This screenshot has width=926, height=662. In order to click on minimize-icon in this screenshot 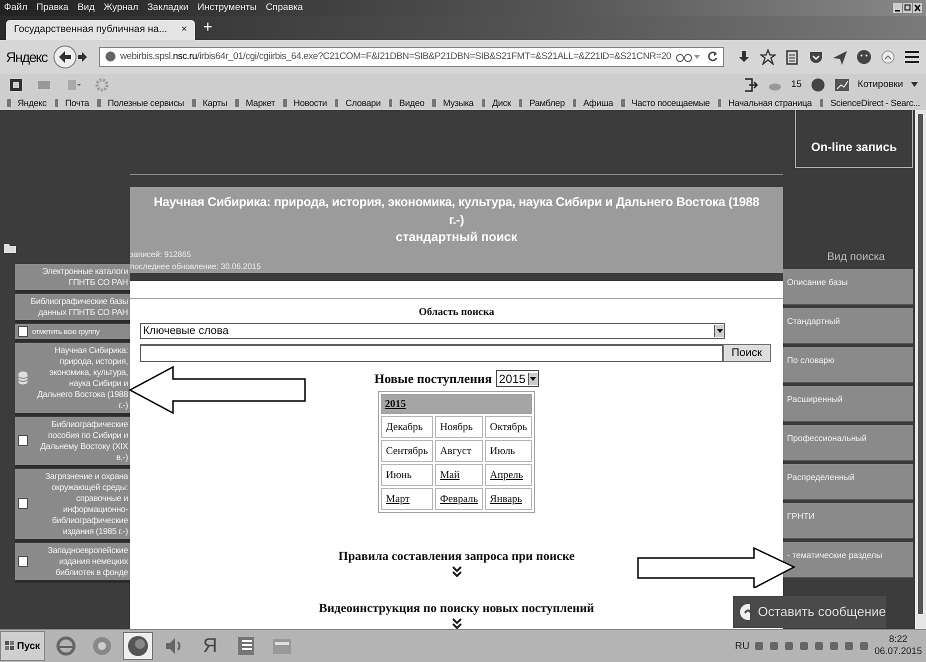, I will do `click(897, 7)`.